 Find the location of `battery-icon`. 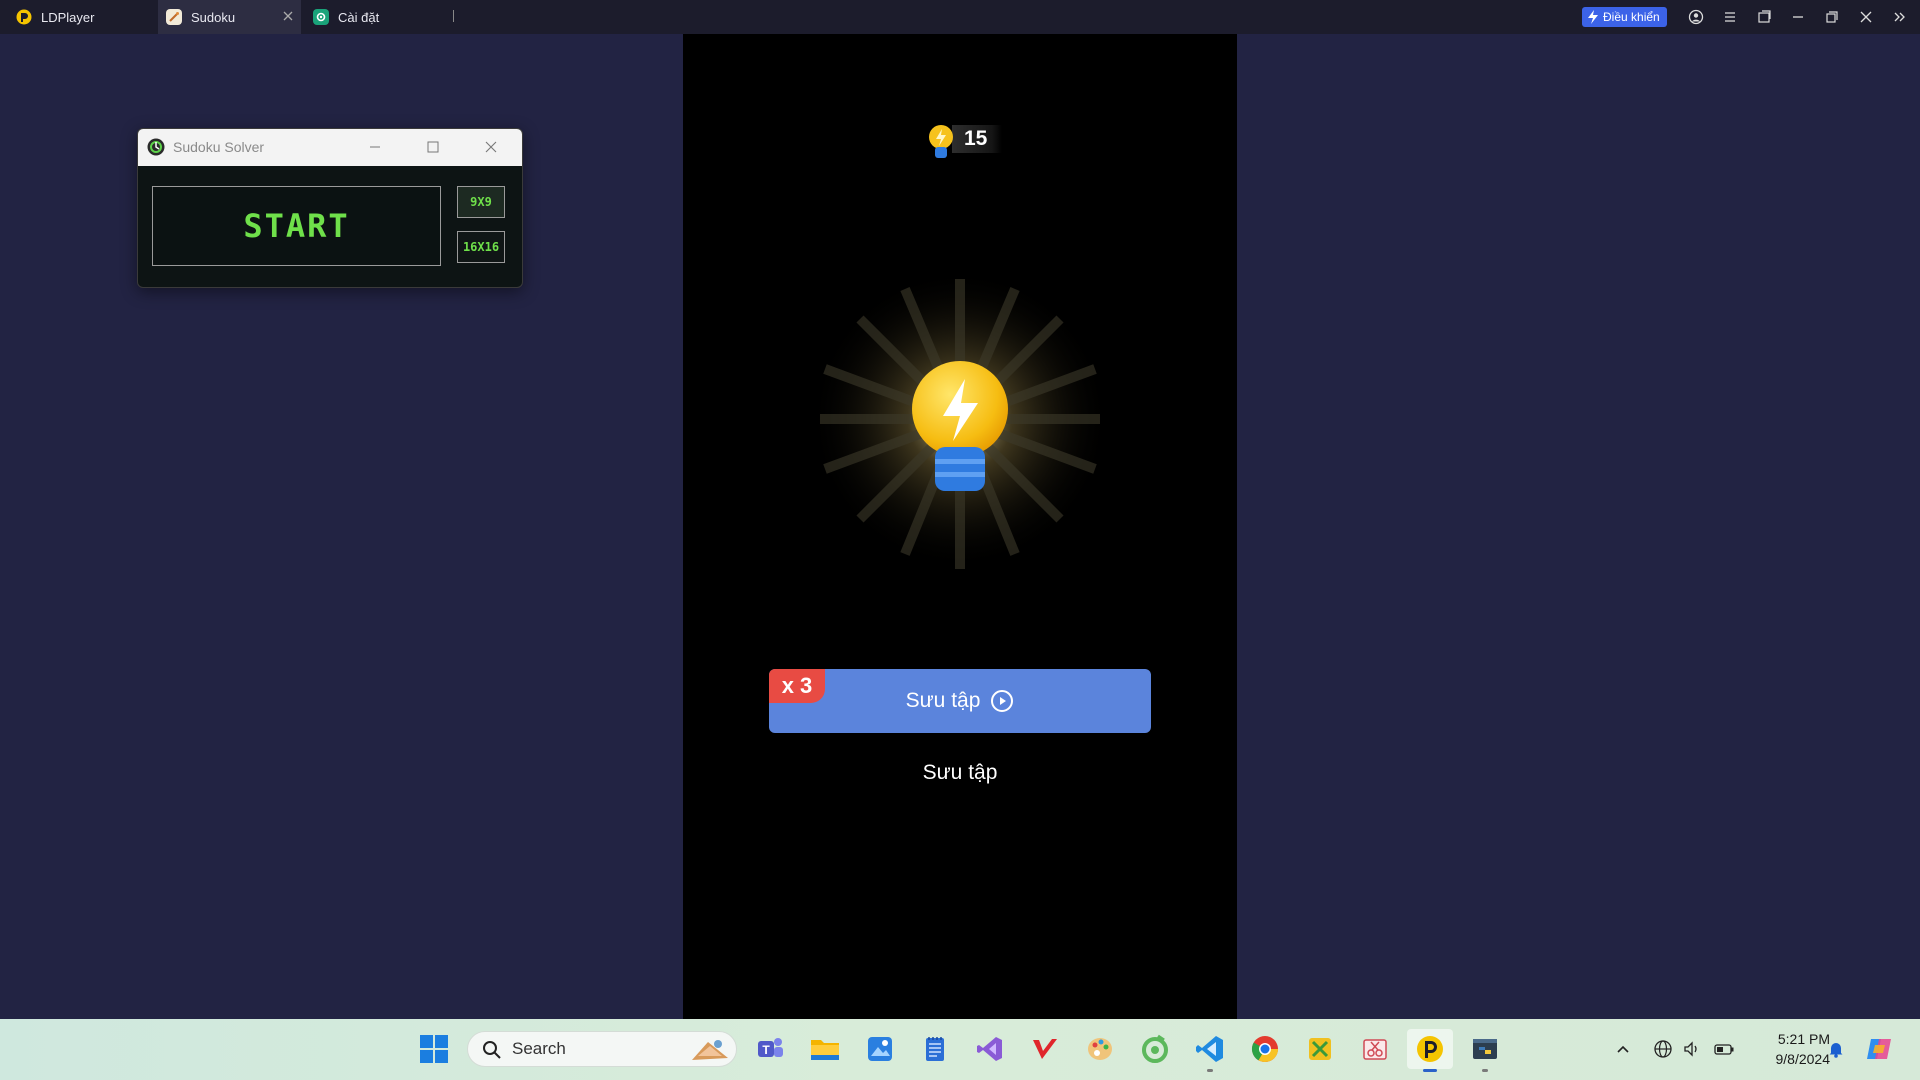

battery-icon is located at coordinates (1723, 1049).